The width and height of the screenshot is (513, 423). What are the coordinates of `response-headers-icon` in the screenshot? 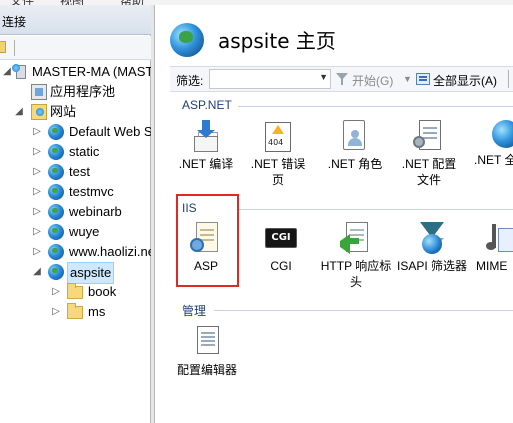 It's located at (356, 238).